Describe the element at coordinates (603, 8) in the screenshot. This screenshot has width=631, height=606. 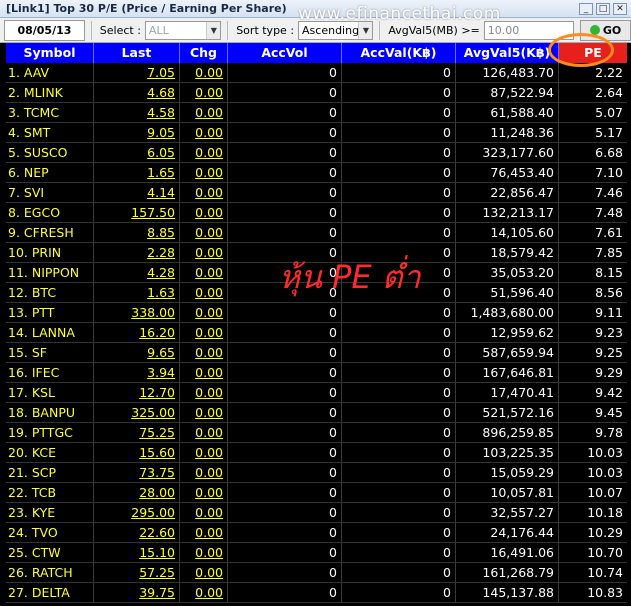
I see `maximize-icon: □` at that location.